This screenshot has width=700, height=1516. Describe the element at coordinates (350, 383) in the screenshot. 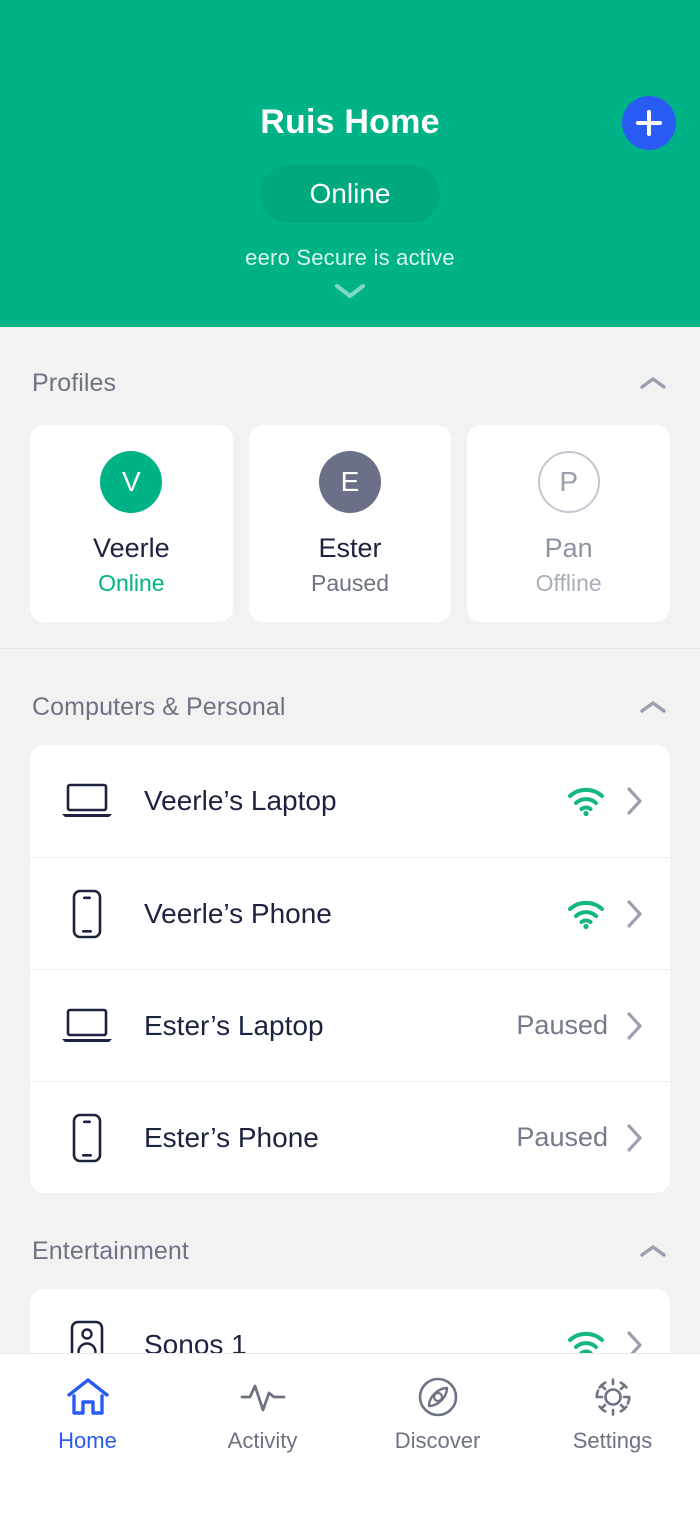

I see `profiles-section-header: Profiles` at that location.